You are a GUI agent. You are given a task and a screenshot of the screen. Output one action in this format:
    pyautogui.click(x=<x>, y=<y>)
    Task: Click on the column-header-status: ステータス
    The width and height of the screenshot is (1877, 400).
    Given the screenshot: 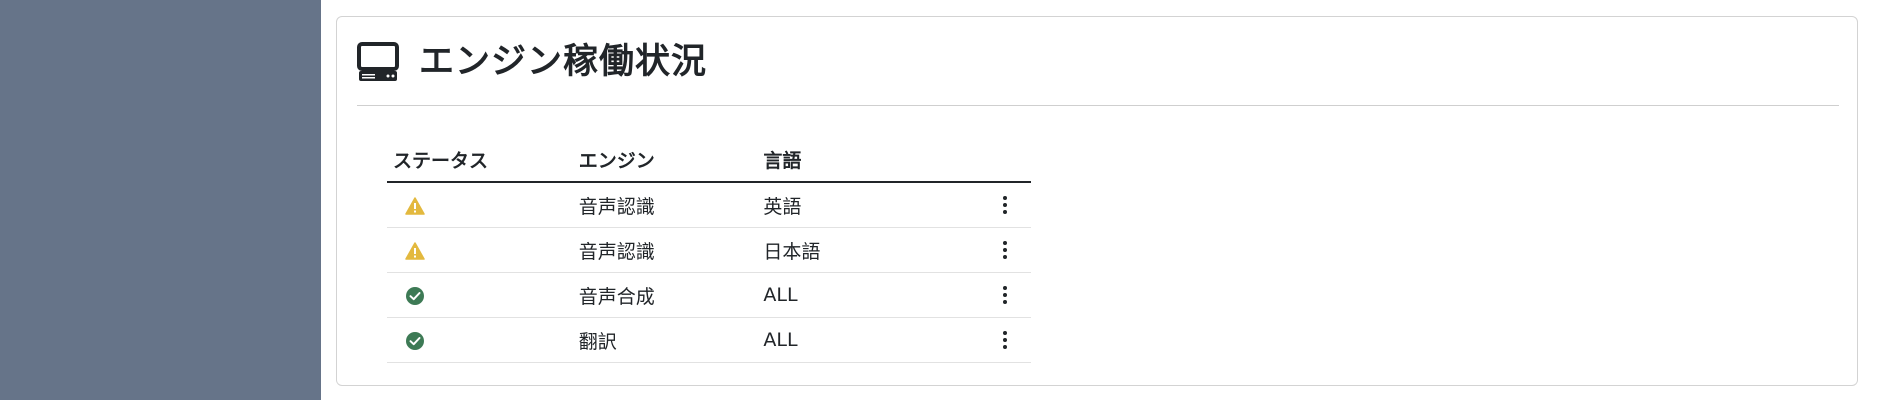 What is the action you would take?
    pyautogui.click(x=480, y=160)
    